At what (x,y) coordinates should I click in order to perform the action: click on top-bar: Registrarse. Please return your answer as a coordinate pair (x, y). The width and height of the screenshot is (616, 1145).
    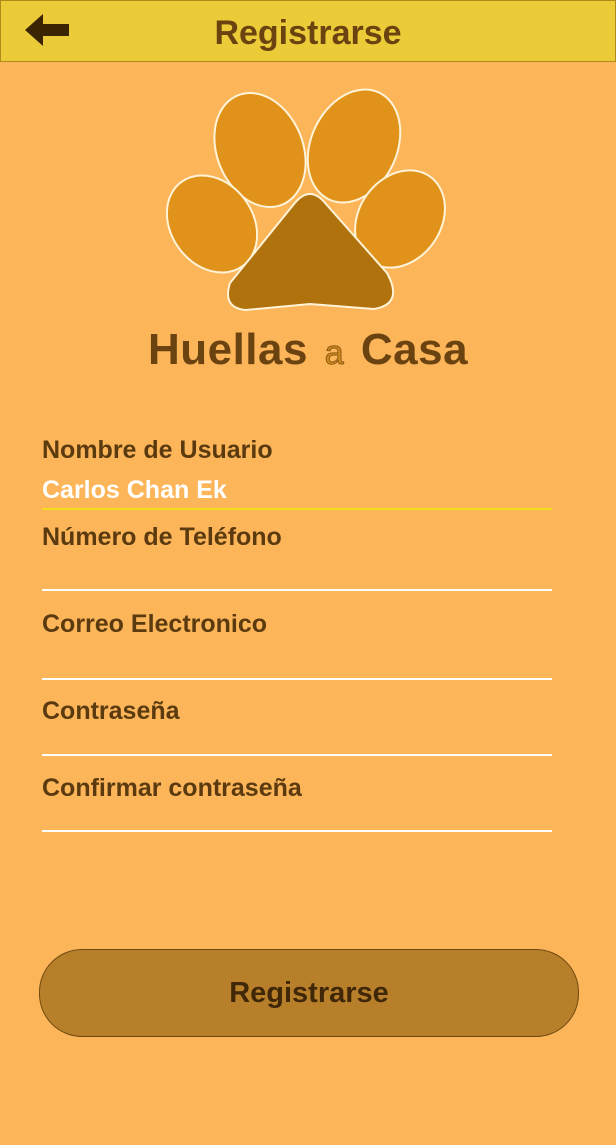
    Looking at the image, I should click on (308, 31).